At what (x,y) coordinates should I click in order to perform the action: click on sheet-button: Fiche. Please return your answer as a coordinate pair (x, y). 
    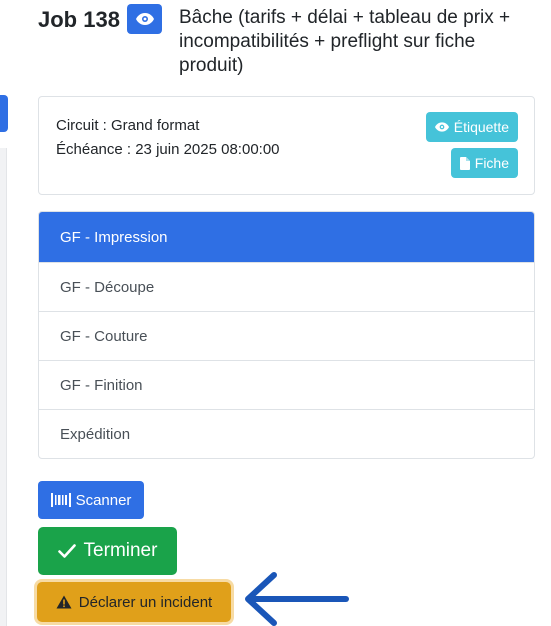
    Looking at the image, I should click on (484, 163).